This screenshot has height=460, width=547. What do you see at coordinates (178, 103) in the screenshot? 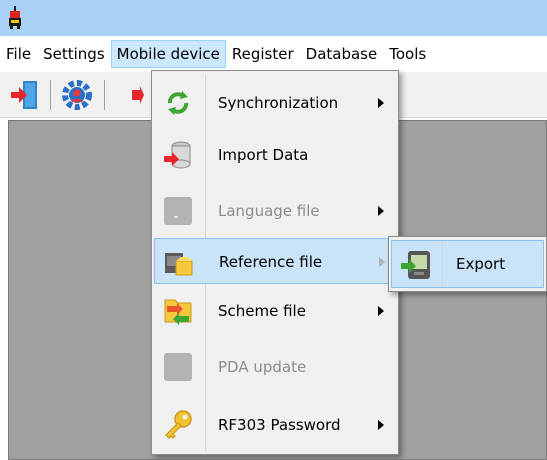
I see `sync-arrows-icon` at bounding box center [178, 103].